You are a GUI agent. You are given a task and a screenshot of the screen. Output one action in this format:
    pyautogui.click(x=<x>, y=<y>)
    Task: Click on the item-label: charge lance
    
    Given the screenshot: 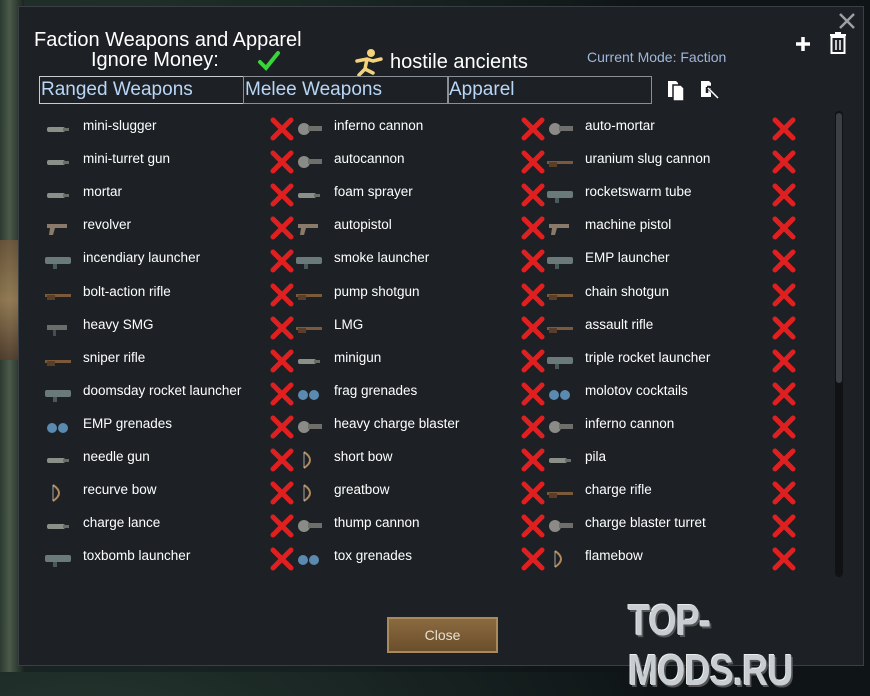 What is the action you would take?
    pyautogui.click(x=122, y=523)
    